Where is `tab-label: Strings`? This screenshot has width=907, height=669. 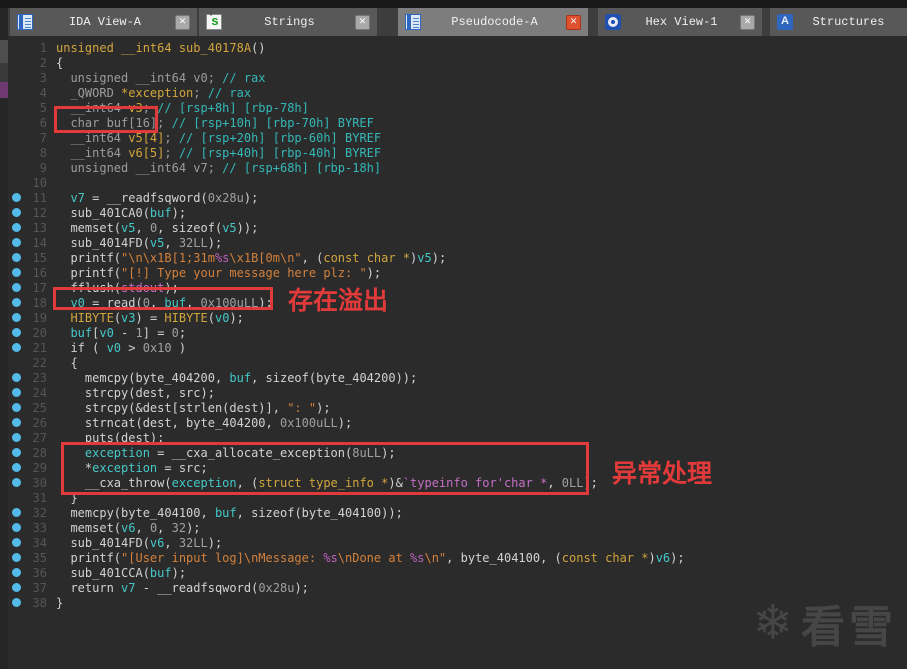 tab-label: Strings is located at coordinates (289, 22).